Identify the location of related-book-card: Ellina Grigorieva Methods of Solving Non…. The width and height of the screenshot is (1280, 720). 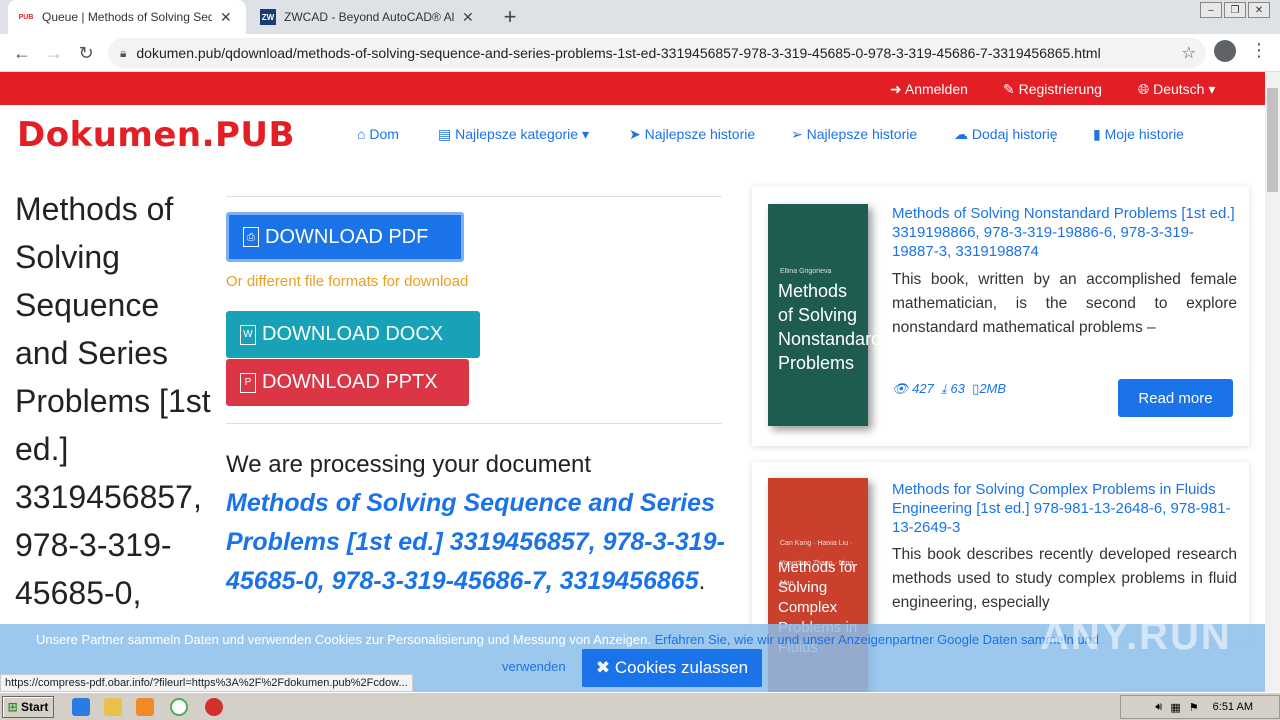
(1000, 316).